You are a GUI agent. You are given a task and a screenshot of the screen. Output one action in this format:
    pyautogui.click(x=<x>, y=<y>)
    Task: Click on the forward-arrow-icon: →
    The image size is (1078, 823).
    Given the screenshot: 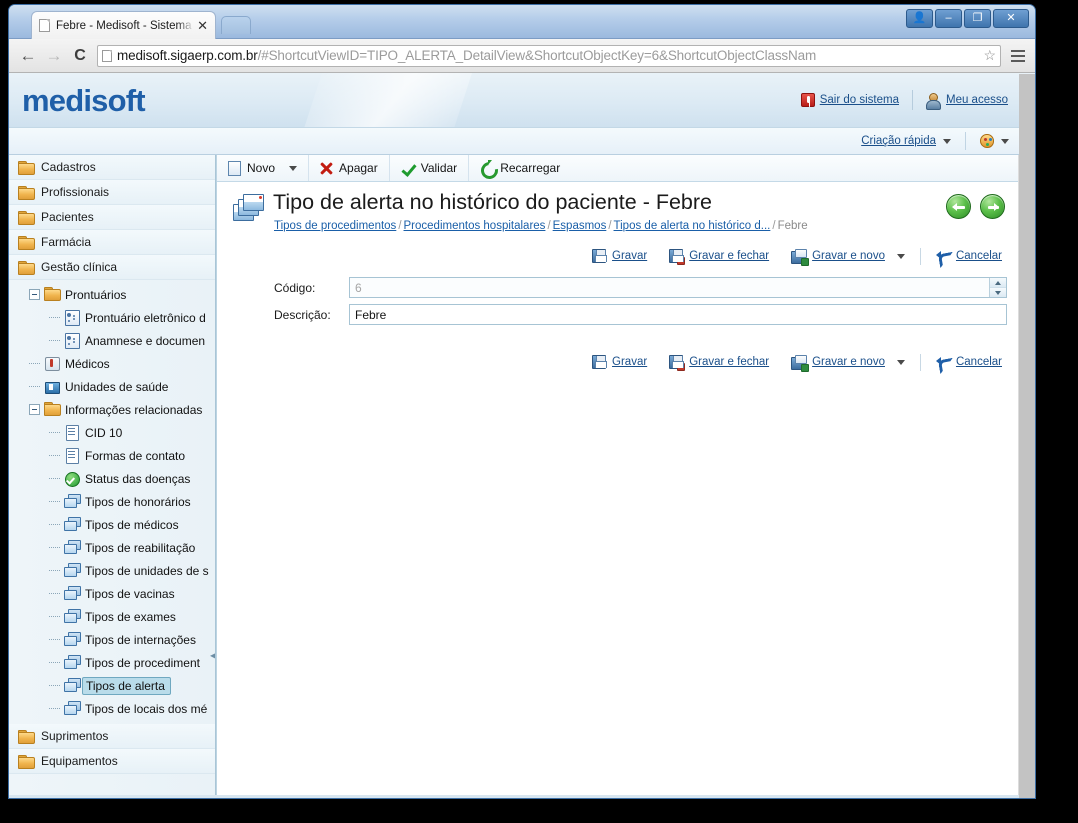 What is the action you would take?
    pyautogui.click(x=54, y=56)
    